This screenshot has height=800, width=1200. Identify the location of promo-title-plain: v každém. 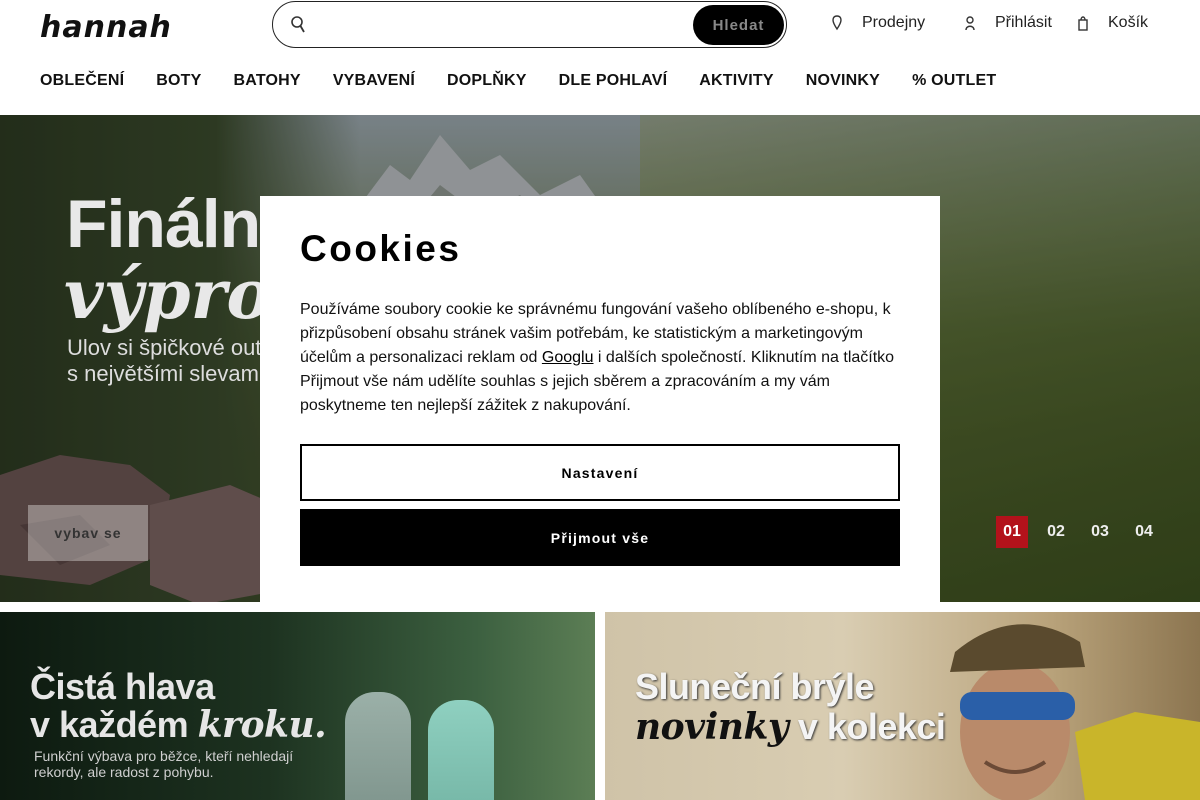
(114, 724).